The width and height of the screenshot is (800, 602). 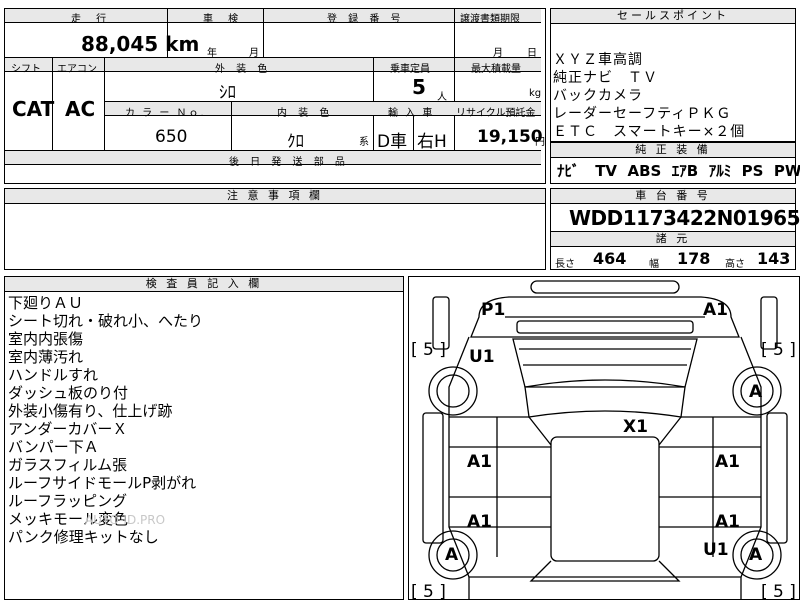 I want to click on note-line: バンパー下Ａ, so click(x=53, y=447).